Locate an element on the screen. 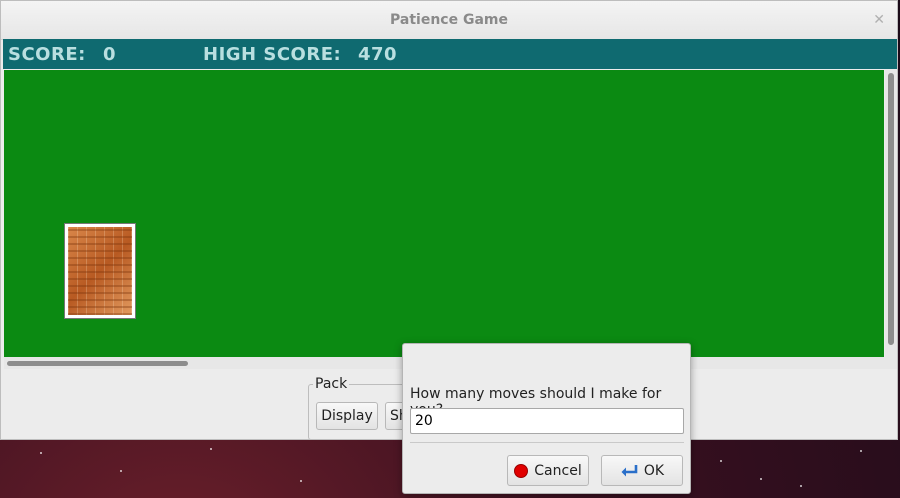 Image resolution: width=900 pixels, height=498 pixels. score-label: SCORE: is located at coordinates (47, 54).